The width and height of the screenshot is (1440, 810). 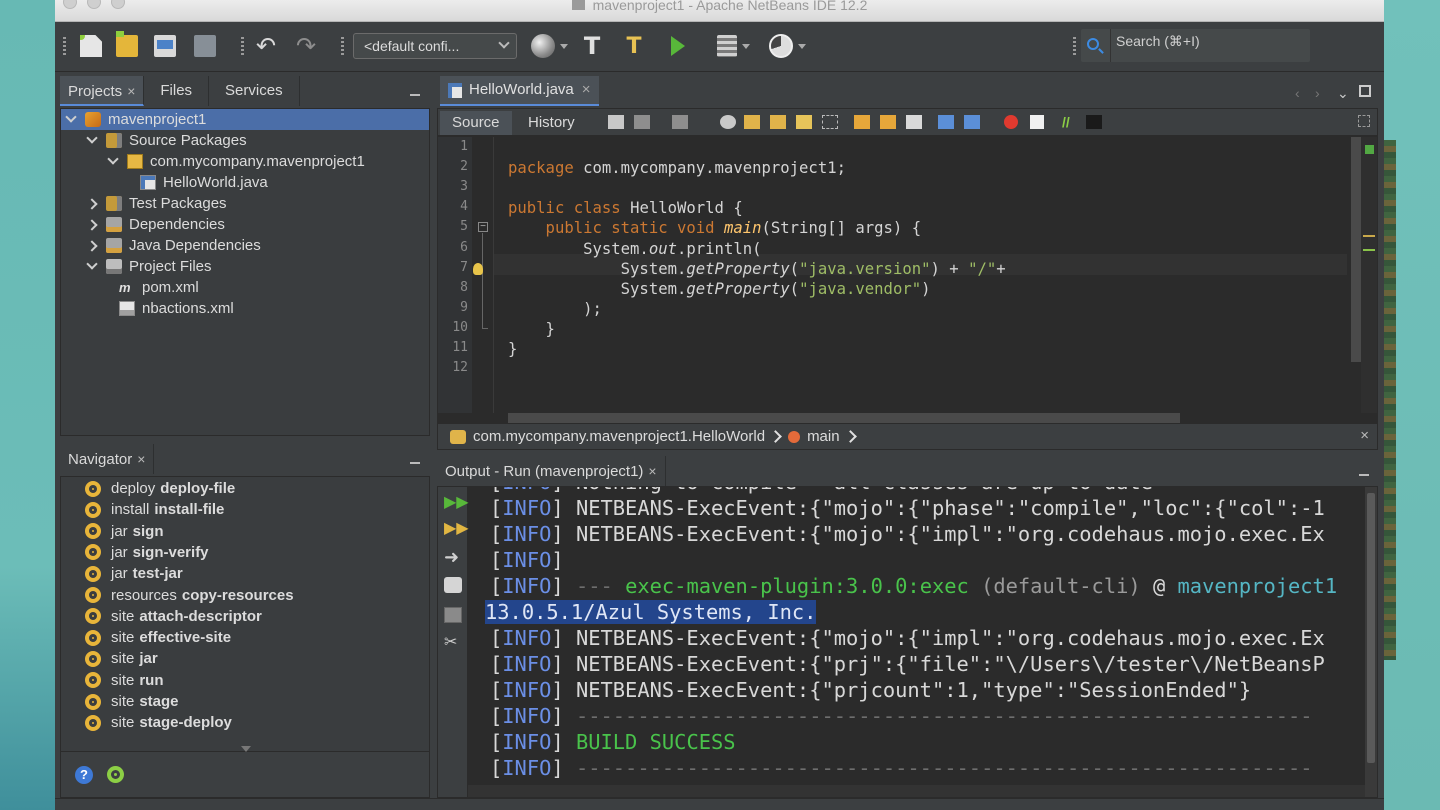 What do you see at coordinates (1365, 91) in the screenshot?
I see `maximize-icon` at bounding box center [1365, 91].